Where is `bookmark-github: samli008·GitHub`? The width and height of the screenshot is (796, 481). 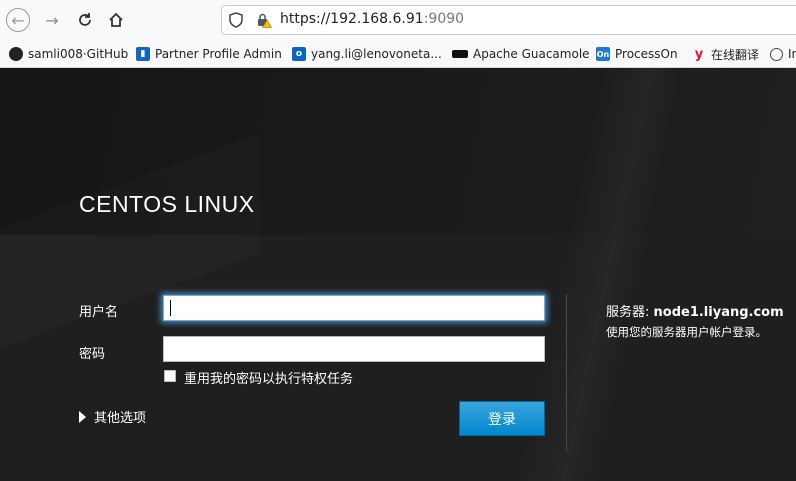 bookmark-github: samli008·GitHub is located at coordinates (68, 54).